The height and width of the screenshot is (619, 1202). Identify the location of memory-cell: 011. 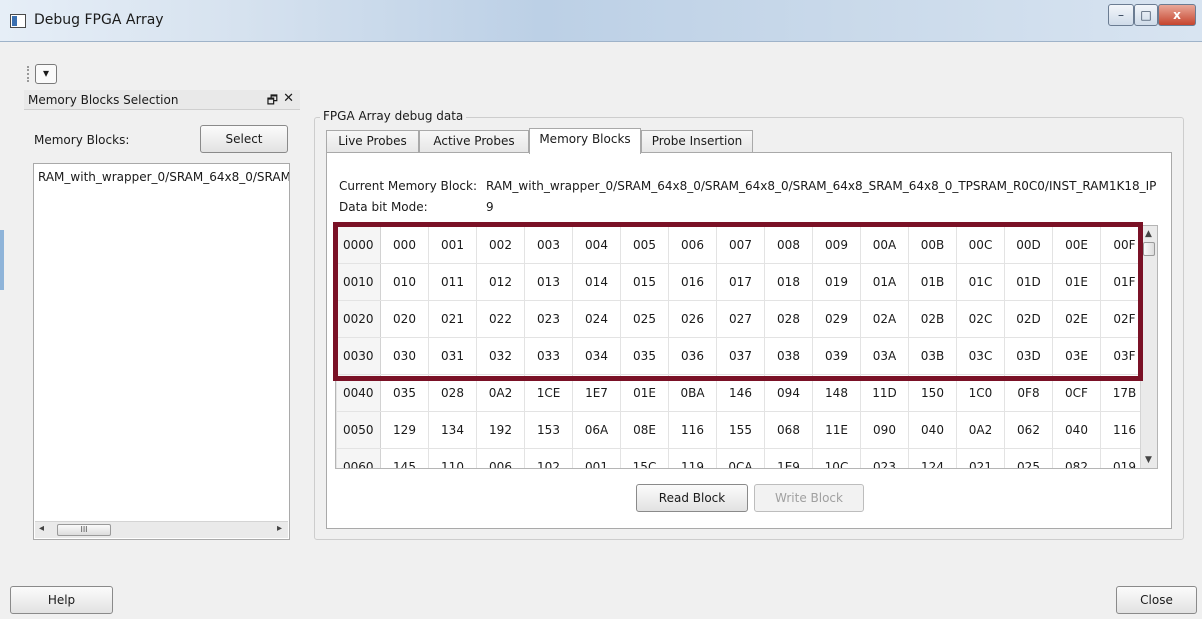
(452, 282).